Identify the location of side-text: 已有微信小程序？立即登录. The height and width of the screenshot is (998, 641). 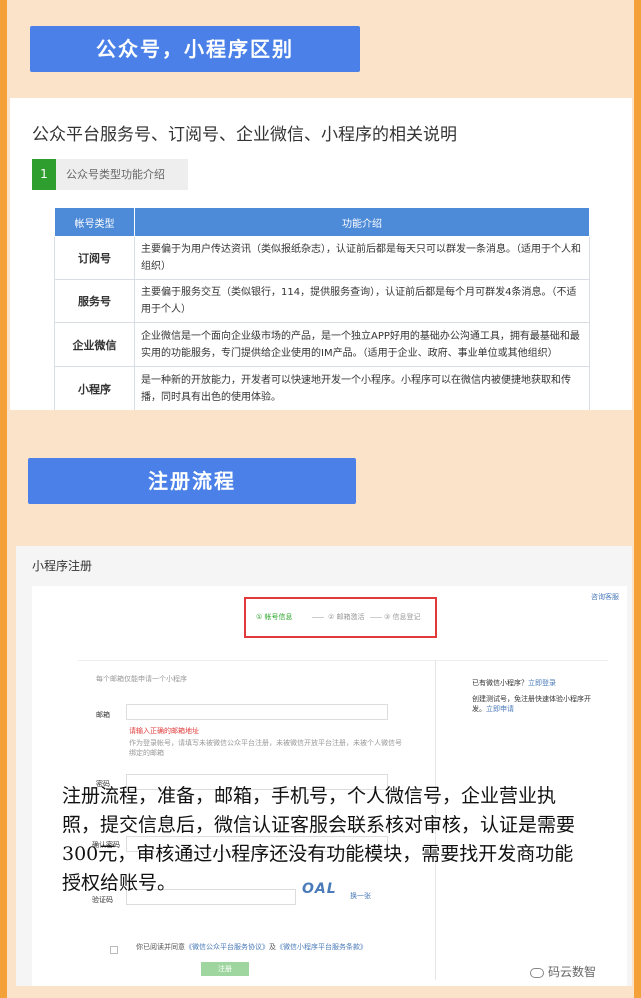
(514, 683).